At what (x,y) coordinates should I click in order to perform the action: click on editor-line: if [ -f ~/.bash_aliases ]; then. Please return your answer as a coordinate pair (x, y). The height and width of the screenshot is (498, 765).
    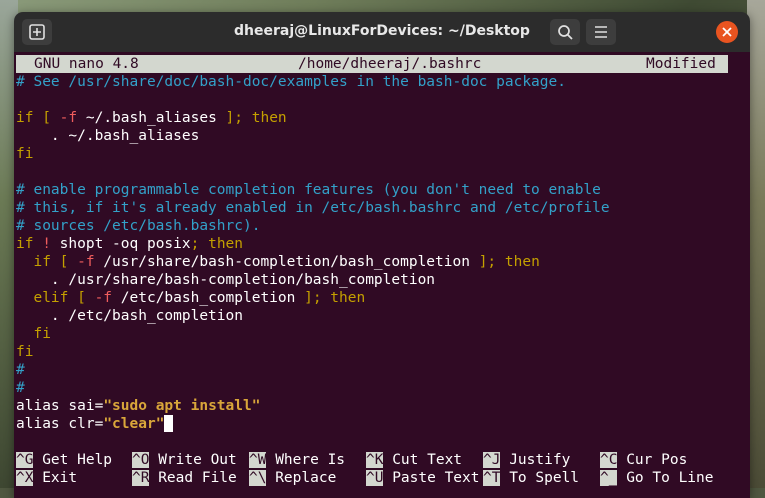
    Looking at the image, I should click on (151, 118).